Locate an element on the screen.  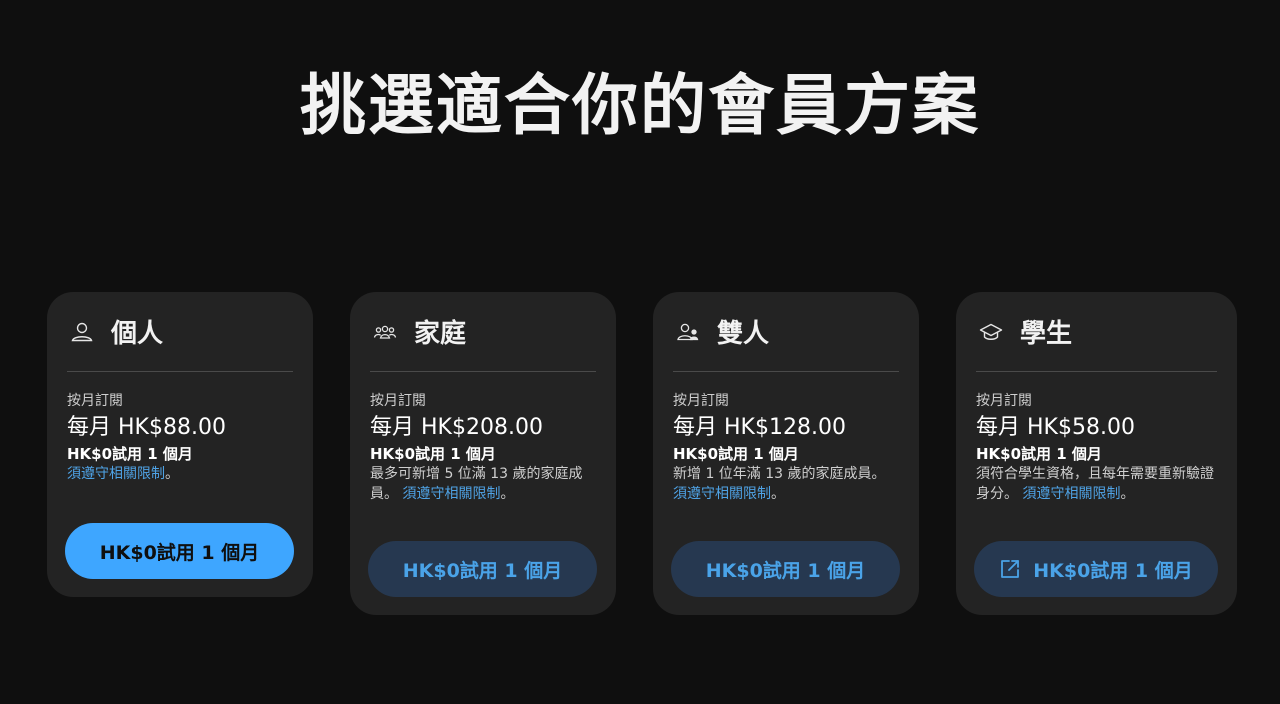
trial-button-family: HK$0試用 1 個月 is located at coordinates (482, 569).